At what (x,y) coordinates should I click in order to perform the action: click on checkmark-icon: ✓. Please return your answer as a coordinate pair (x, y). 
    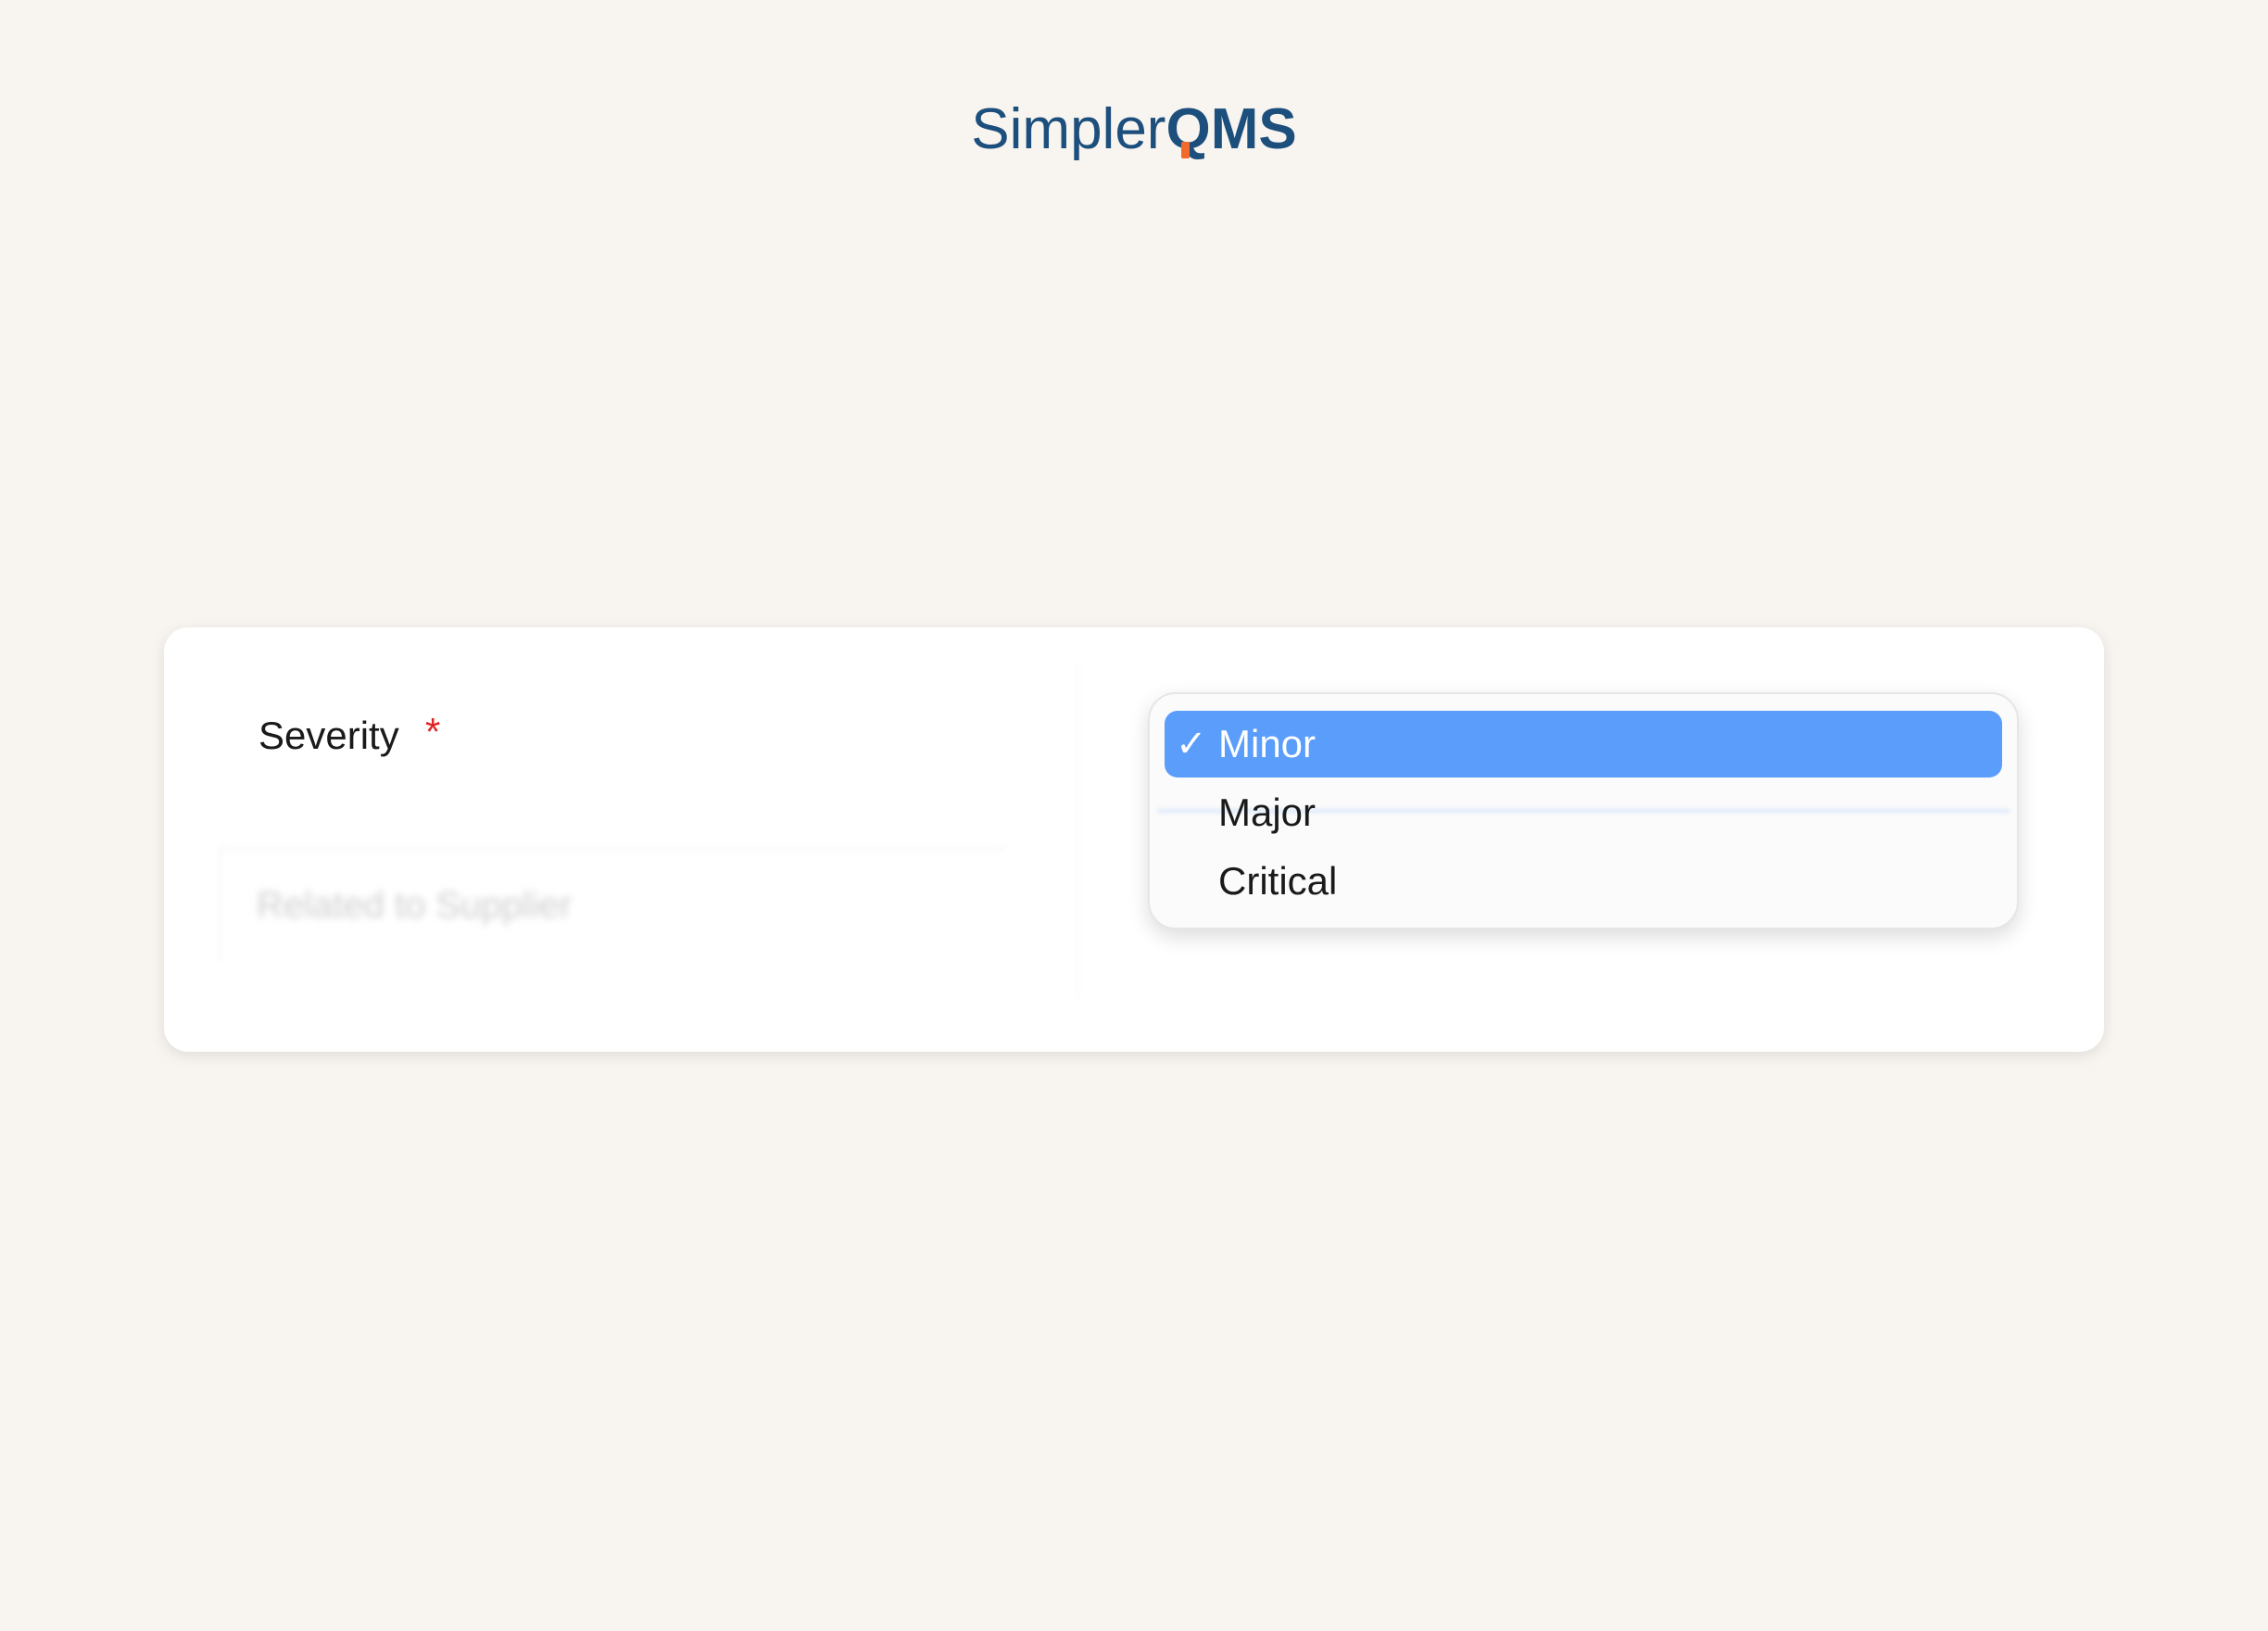
    Looking at the image, I should click on (1191, 744).